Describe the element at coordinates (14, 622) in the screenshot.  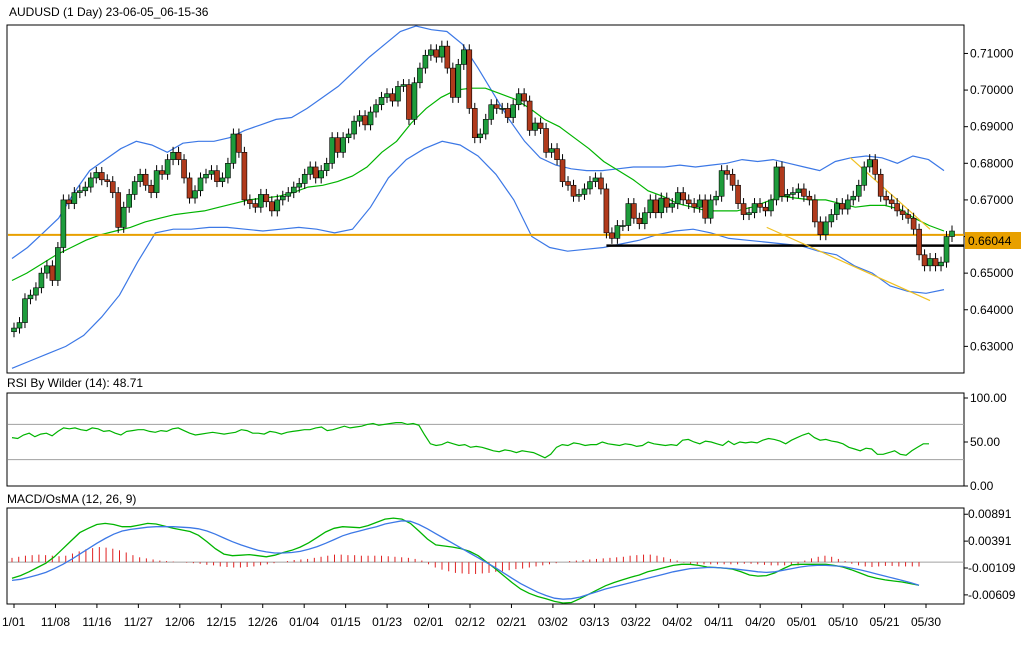
I see `x-axis-label: 1/01` at that location.